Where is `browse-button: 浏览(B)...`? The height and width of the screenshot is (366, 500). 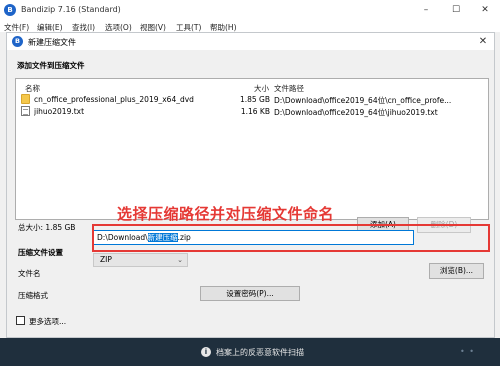 browse-button: 浏览(B)... is located at coordinates (456, 271).